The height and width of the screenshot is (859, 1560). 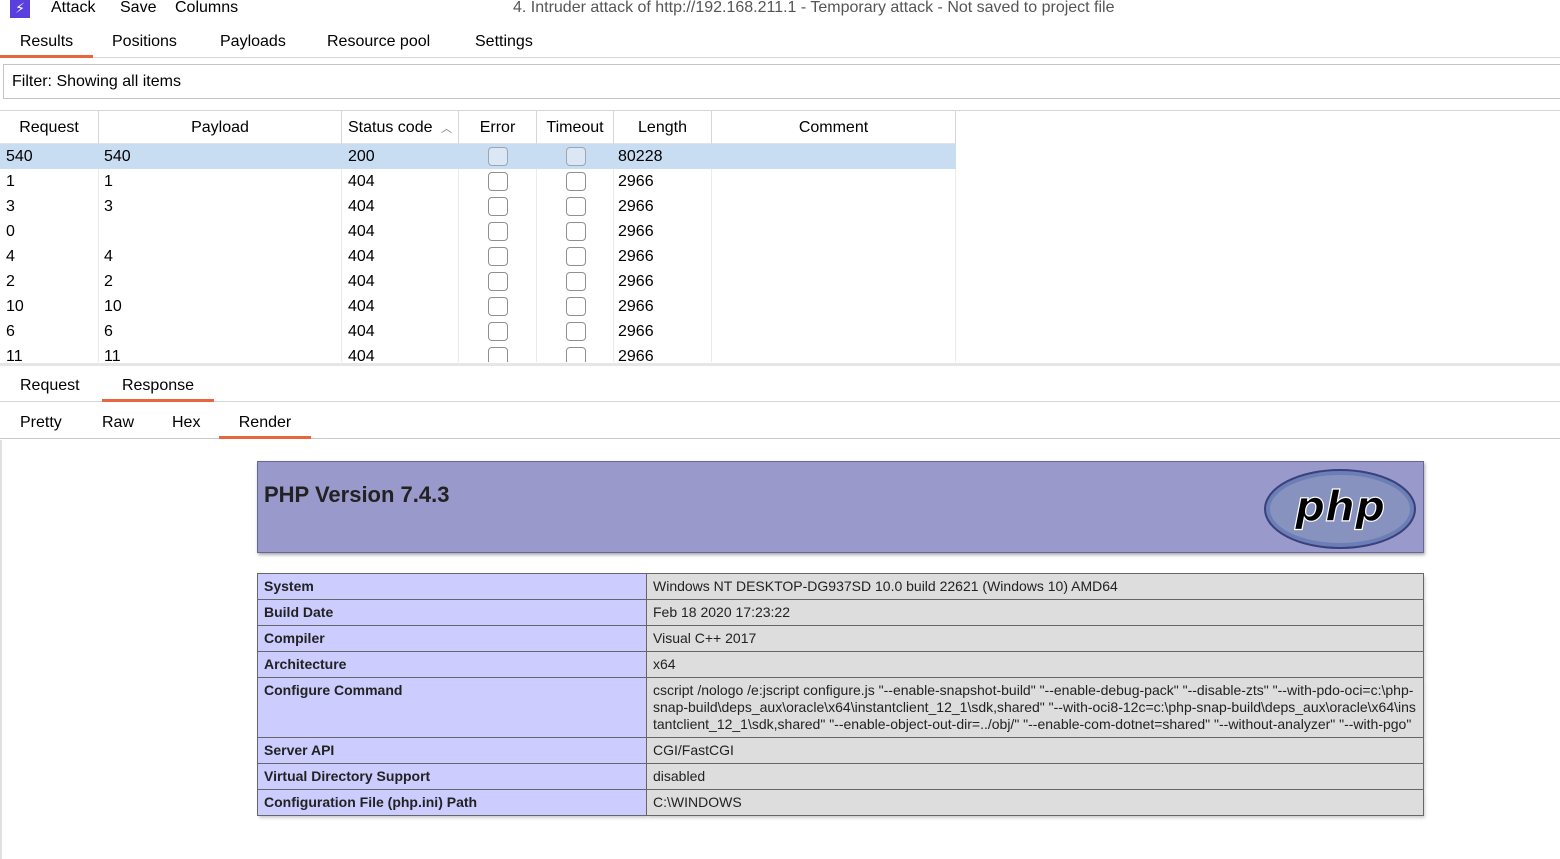 I want to click on table-row: 10 10 404 2966, so click(x=478, y=306).